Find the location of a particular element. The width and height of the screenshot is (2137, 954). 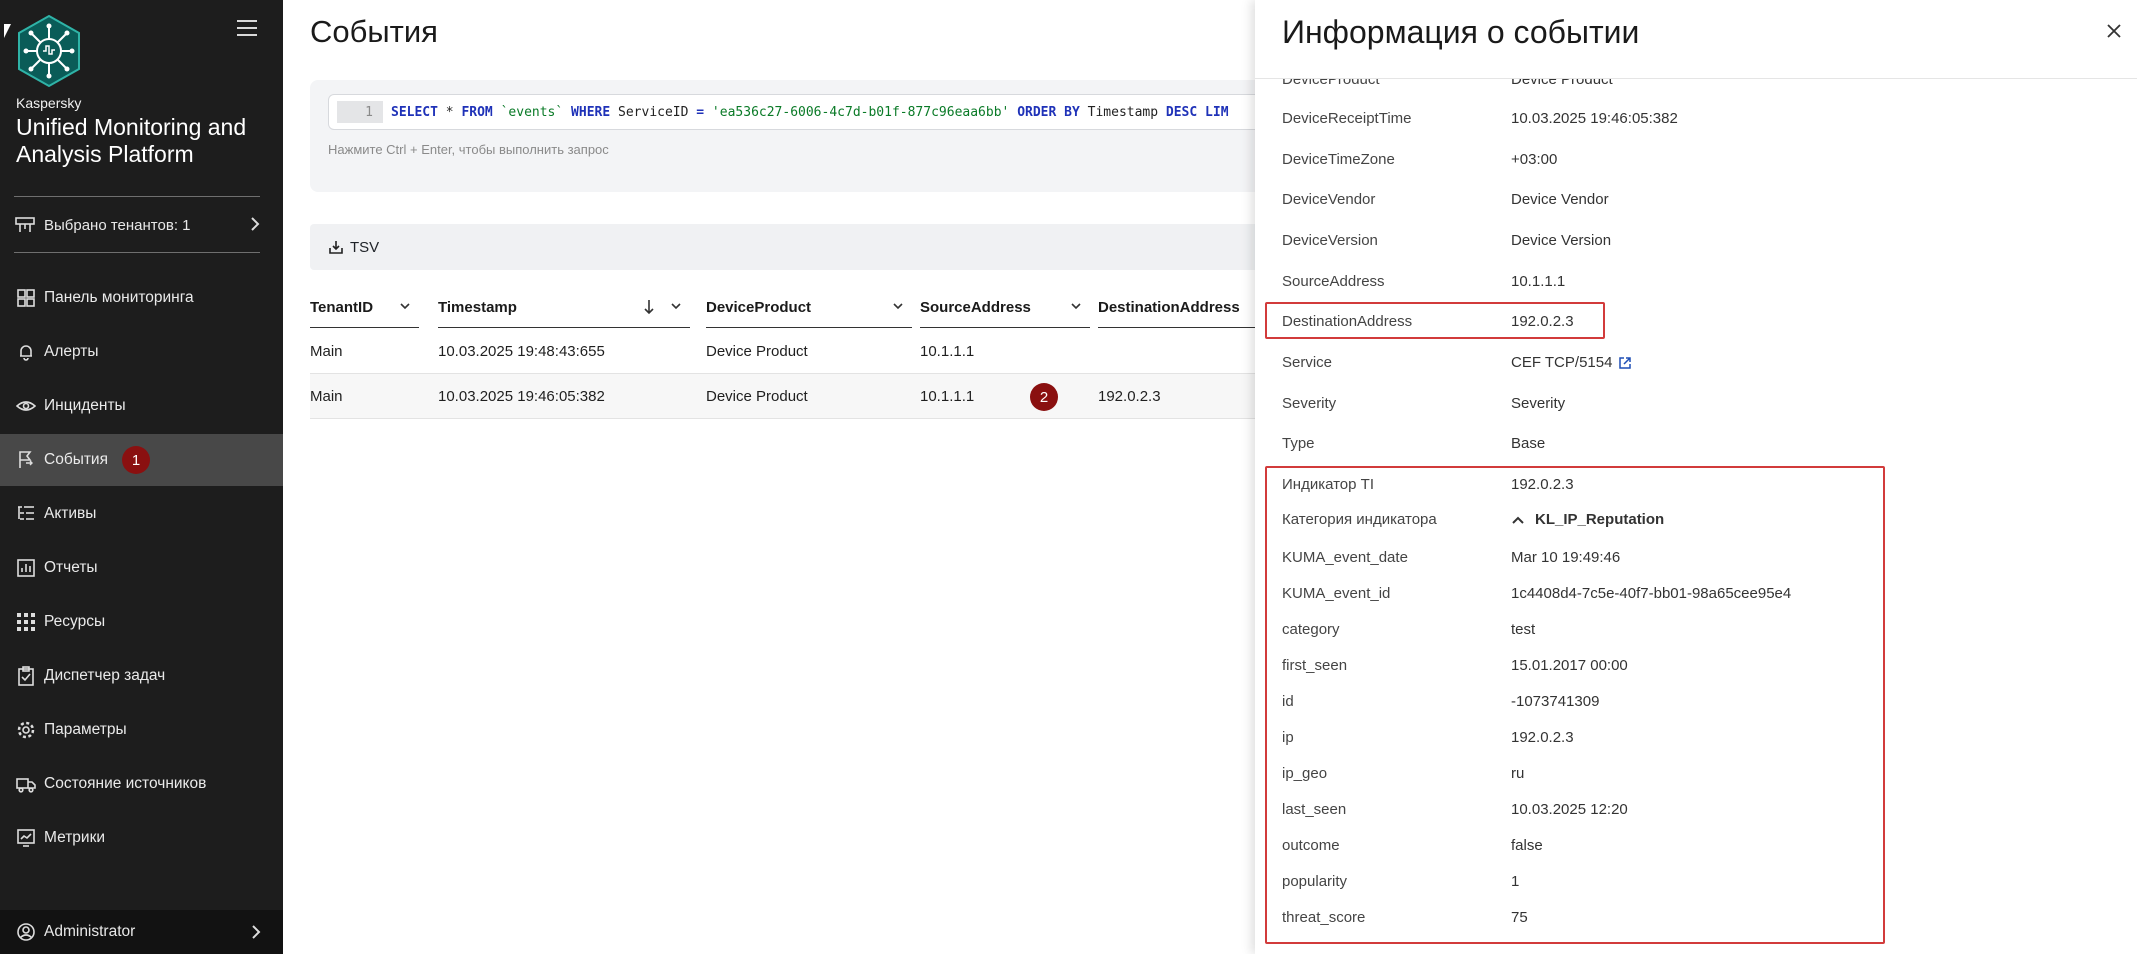

field-row: SourceAddress 10.1.1.1 is located at coordinates (1692, 281).